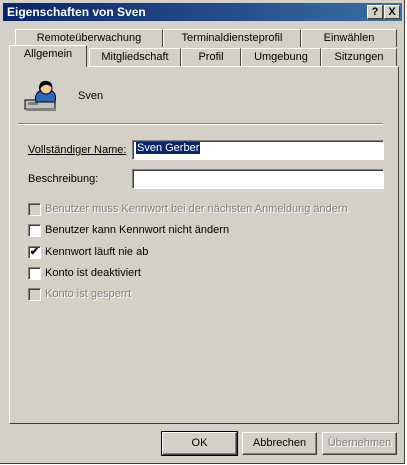 Image resolution: width=407 pixels, height=465 pixels. I want to click on tab-dial-in: Einwählen, so click(349, 38).